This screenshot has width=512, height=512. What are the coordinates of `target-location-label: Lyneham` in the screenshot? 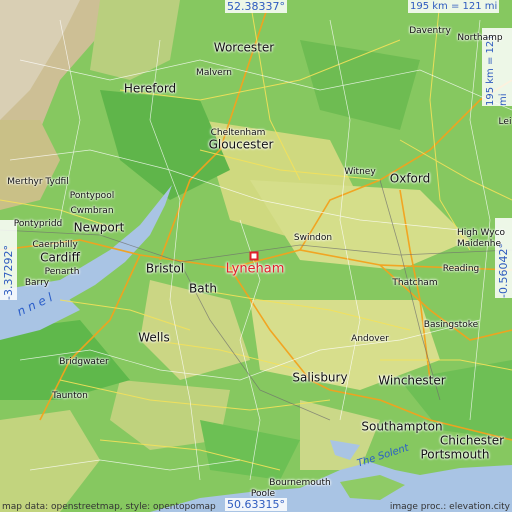 It's located at (255, 269).